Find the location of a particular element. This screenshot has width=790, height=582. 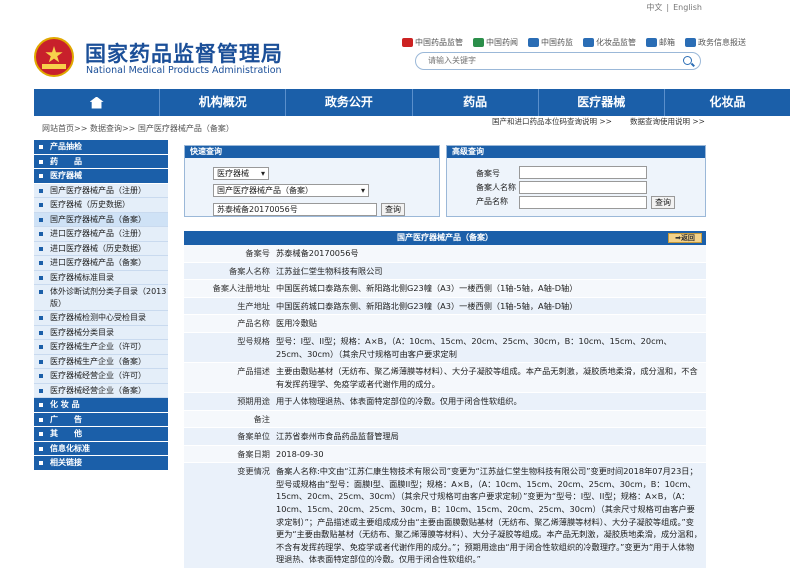

advanced-search-panel: 高级查询 备案号 备案人名称 产品名称 查询 is located at coordinates (576, 181).